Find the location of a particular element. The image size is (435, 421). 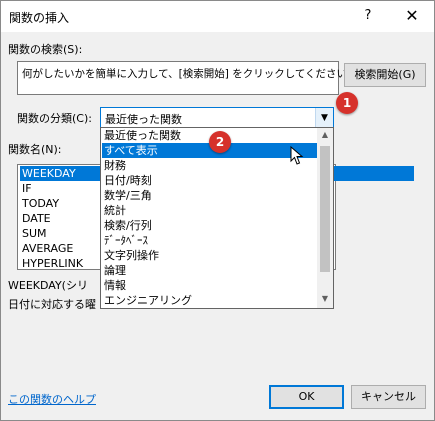

dropdown-option: 情報 is located at coordinates (209, 285).